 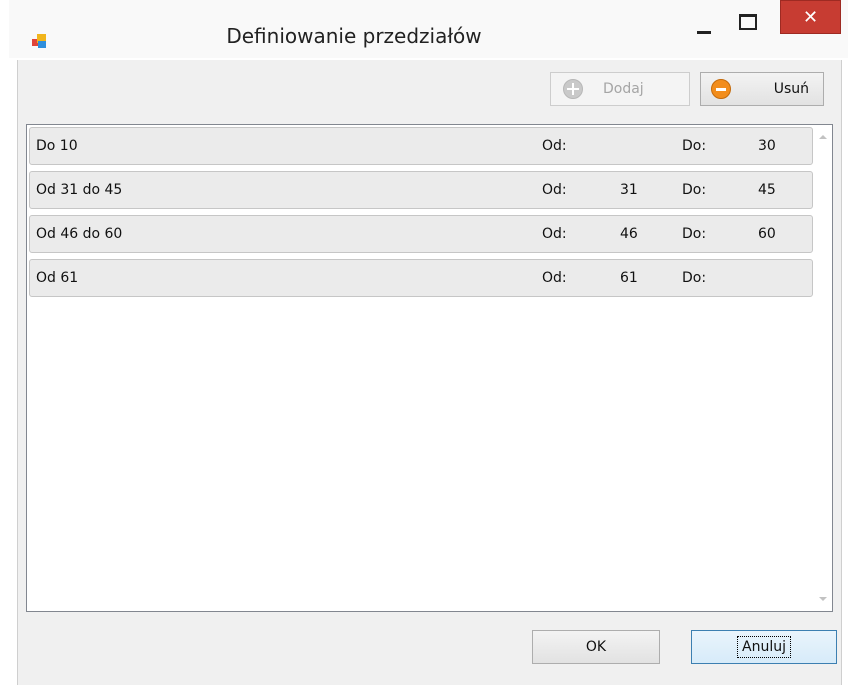 I want to click on range-name: Od 61, so click(x=57, y=278).